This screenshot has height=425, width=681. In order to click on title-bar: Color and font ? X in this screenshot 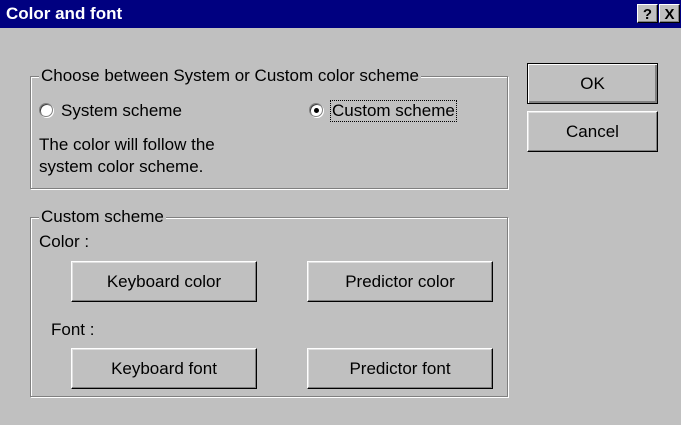, I will do `click(340, 14)`.